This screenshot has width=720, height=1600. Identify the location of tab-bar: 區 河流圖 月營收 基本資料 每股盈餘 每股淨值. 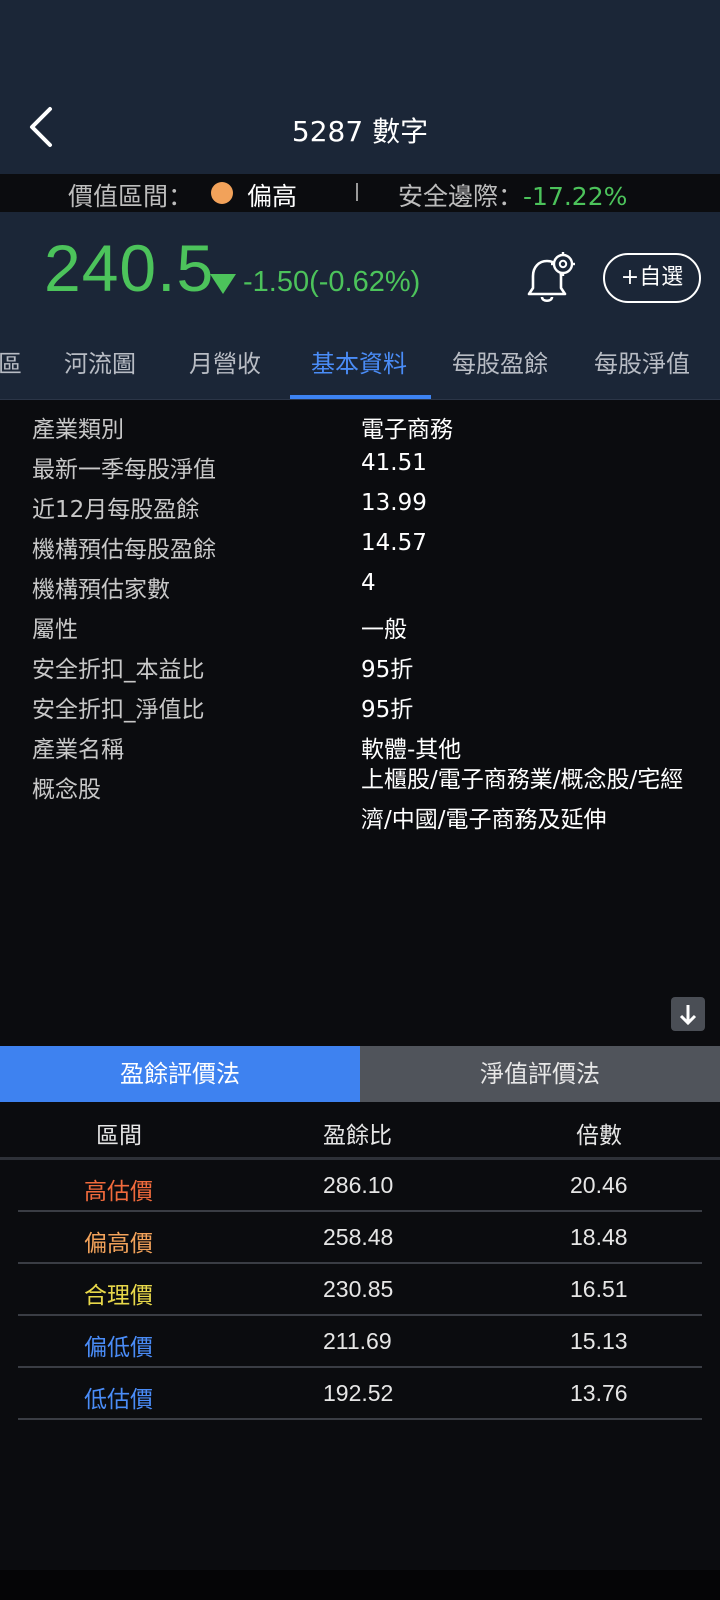
(360, 361).